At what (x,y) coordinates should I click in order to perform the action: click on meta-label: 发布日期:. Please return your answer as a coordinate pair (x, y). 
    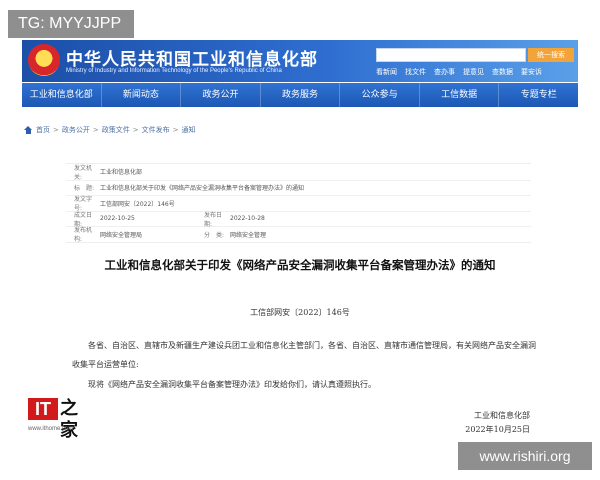
    Looking at the image, I should click on (213, 219).